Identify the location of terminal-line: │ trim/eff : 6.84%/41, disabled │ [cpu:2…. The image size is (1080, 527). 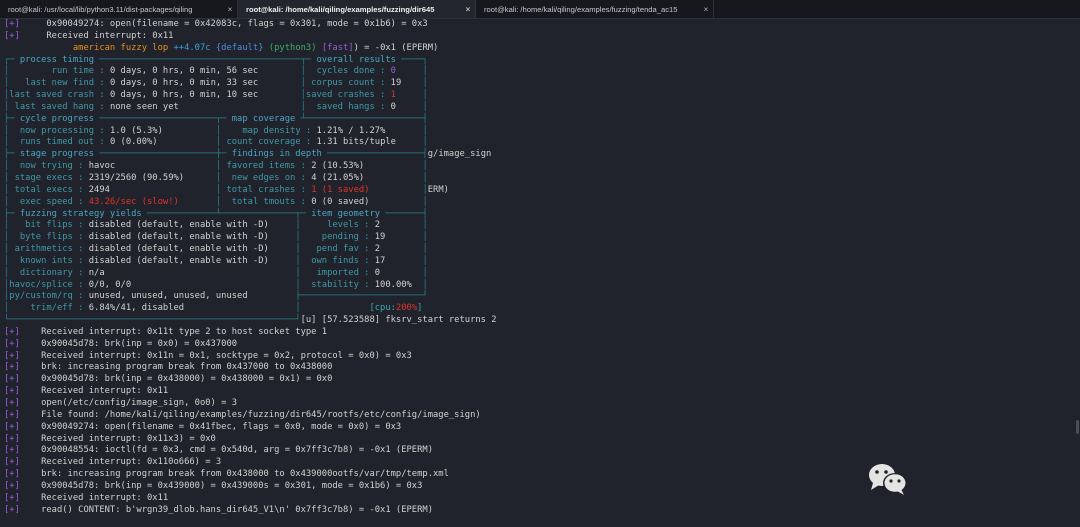
(250, 309).